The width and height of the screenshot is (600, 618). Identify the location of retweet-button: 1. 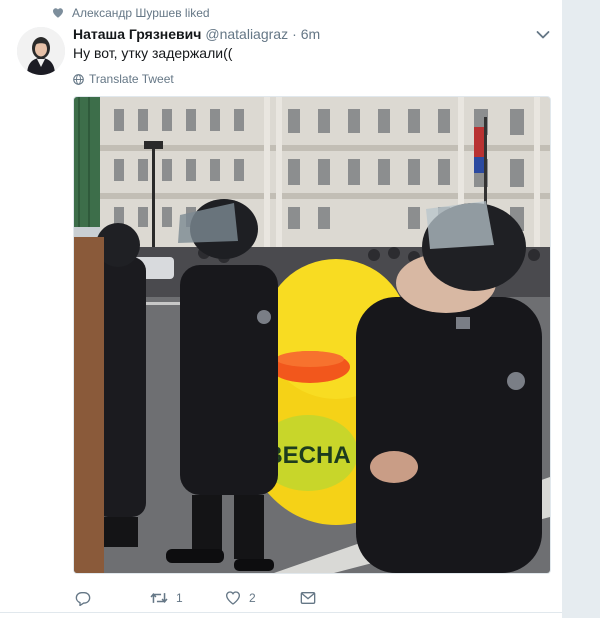
(187, 598).